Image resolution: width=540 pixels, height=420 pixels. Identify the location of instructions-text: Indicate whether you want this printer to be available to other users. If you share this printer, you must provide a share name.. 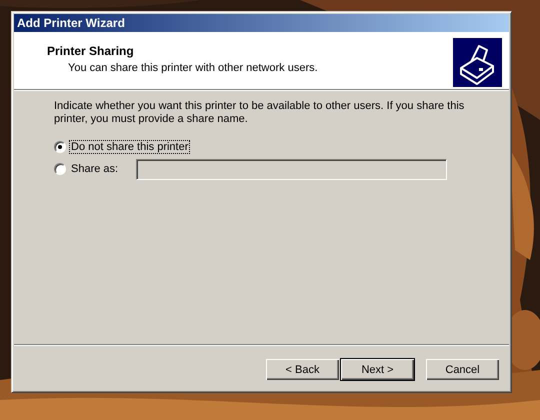
(260, 113).